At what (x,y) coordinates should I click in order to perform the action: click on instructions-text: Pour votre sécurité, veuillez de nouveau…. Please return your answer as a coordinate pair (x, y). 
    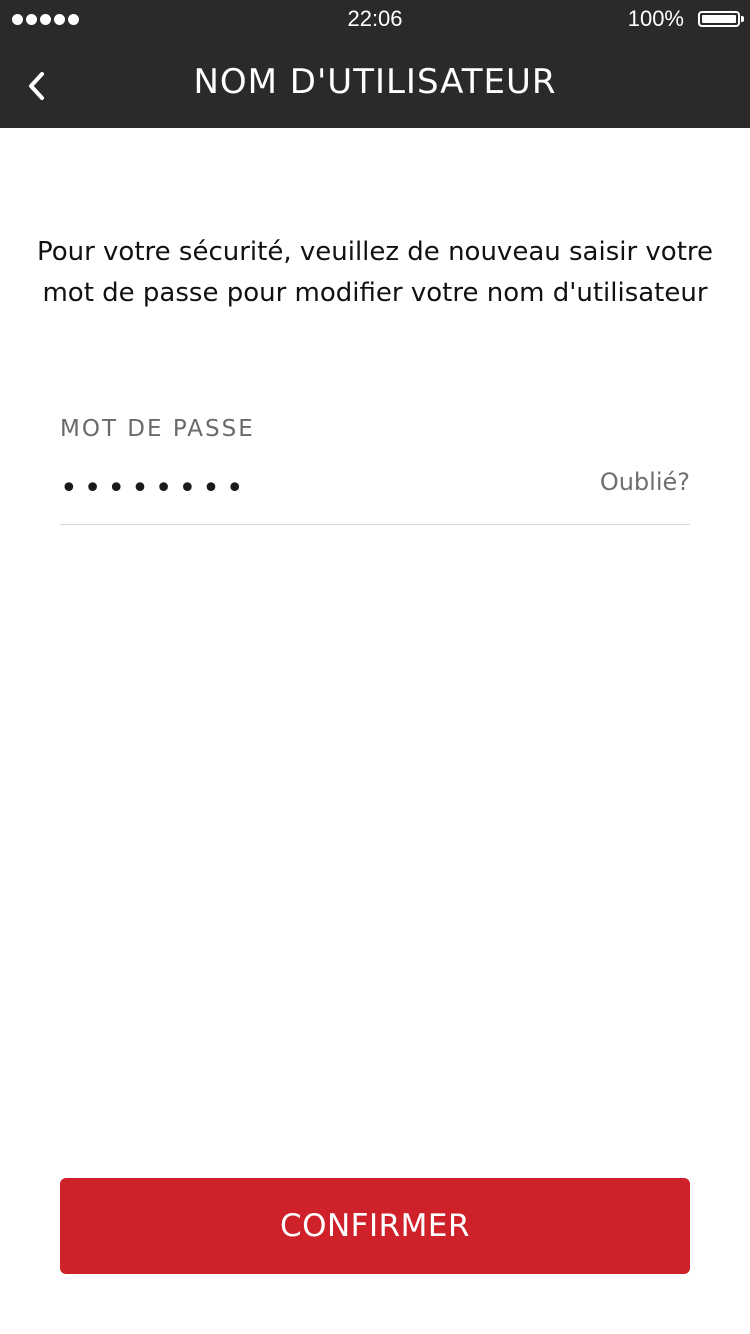
    Looking at the image, I should click on (375, 272).